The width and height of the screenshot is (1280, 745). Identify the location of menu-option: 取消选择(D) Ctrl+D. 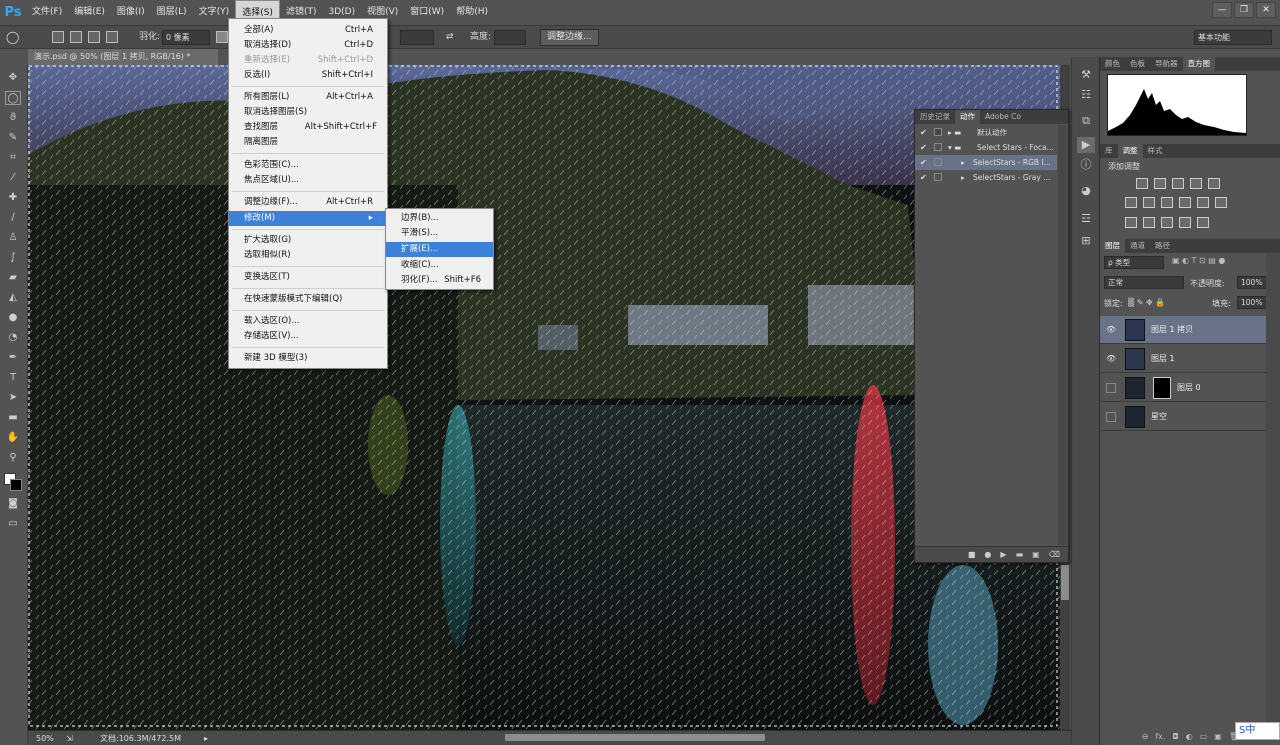
(308, 45).